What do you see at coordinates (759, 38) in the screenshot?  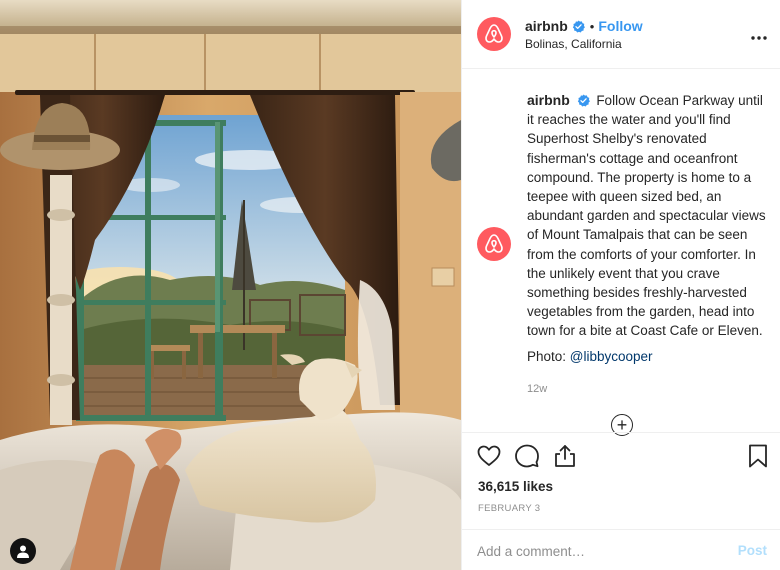 I see `more-options-icon` at bounding box center [759, 38].